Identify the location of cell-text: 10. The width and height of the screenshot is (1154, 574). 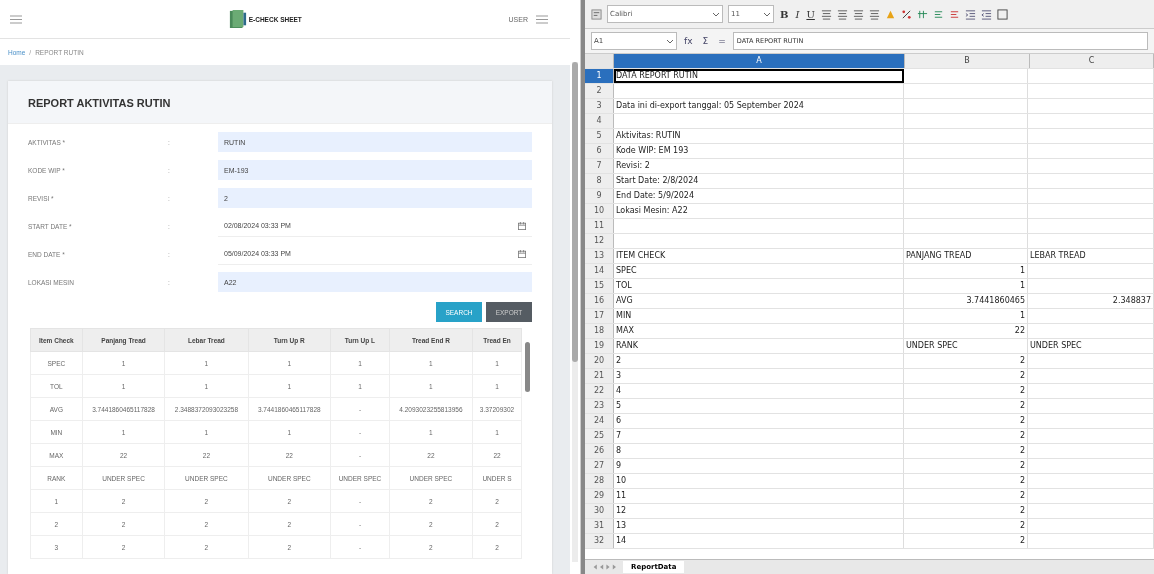
(621, 480).